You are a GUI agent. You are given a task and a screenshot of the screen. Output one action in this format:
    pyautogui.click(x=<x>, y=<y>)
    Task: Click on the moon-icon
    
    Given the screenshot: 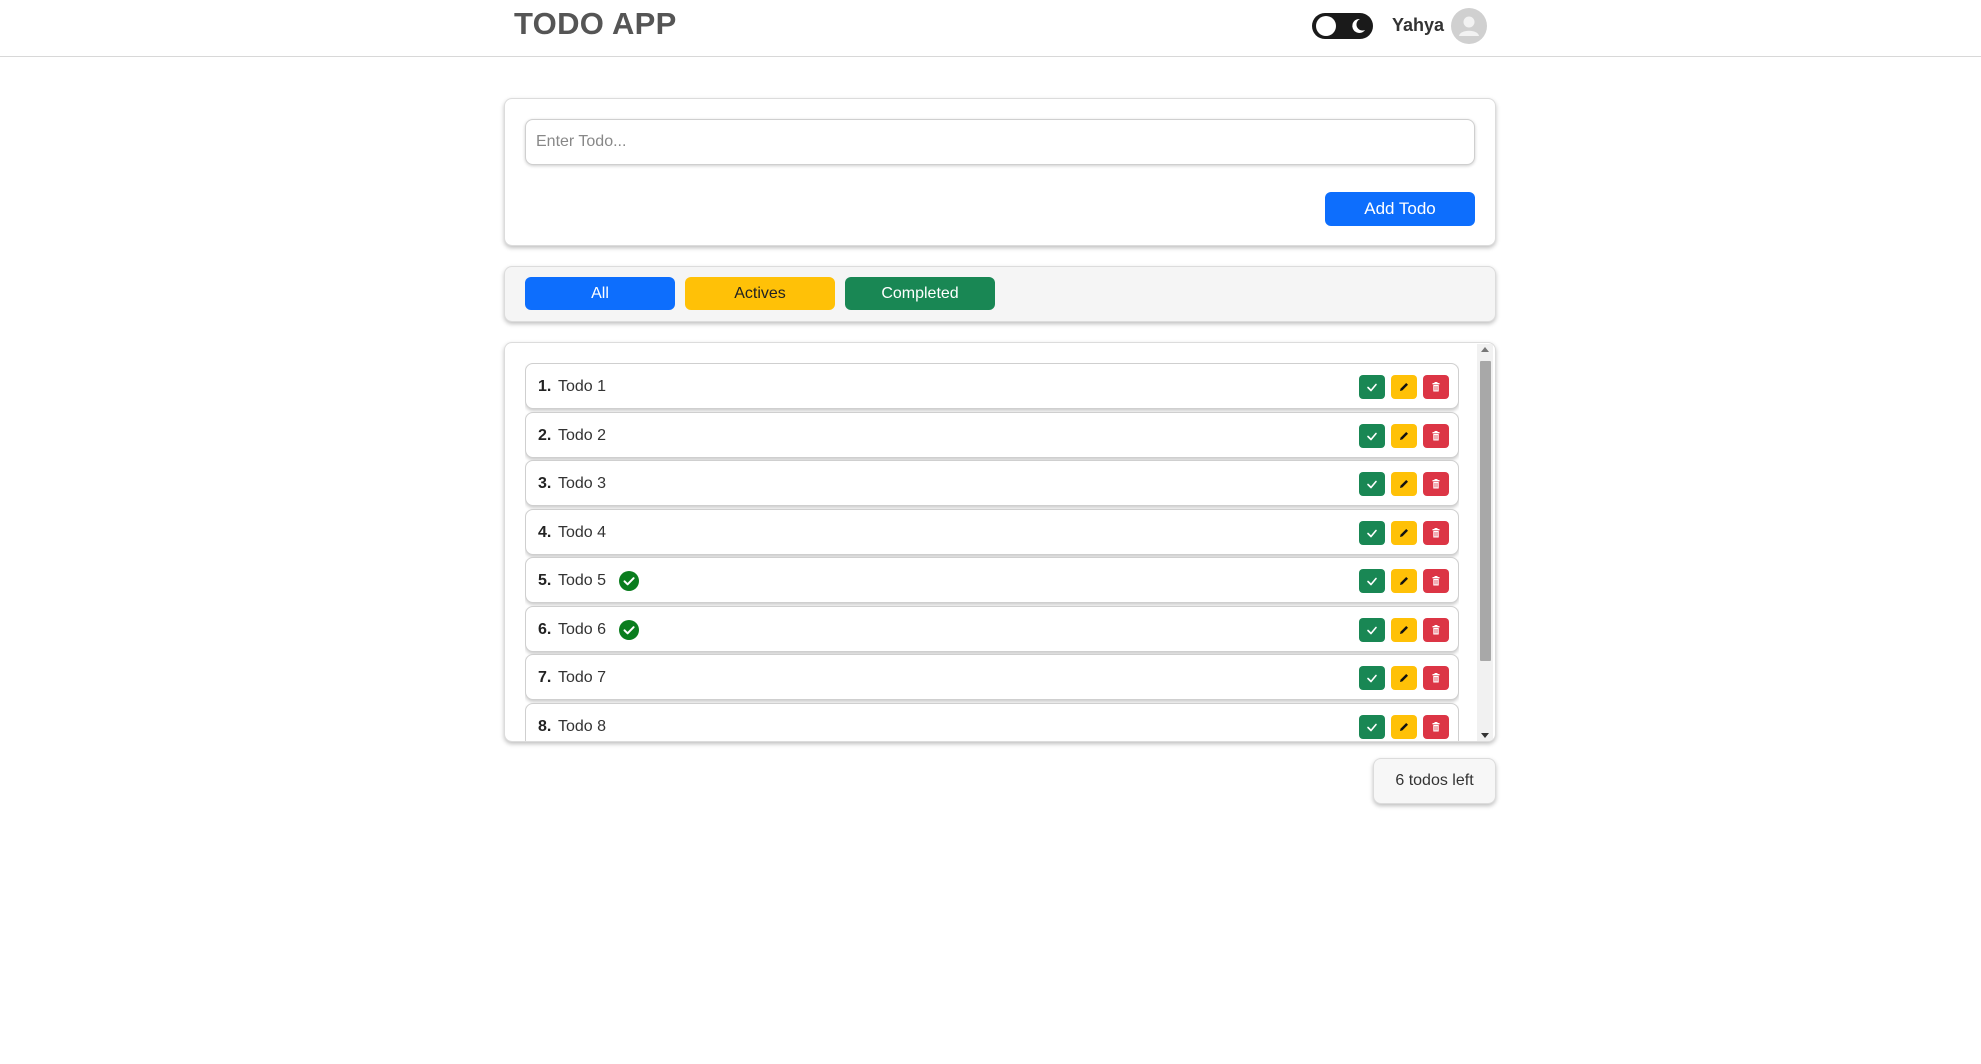 What is the action you would take?
    pyautogui.click(x=1358, y=25)
    